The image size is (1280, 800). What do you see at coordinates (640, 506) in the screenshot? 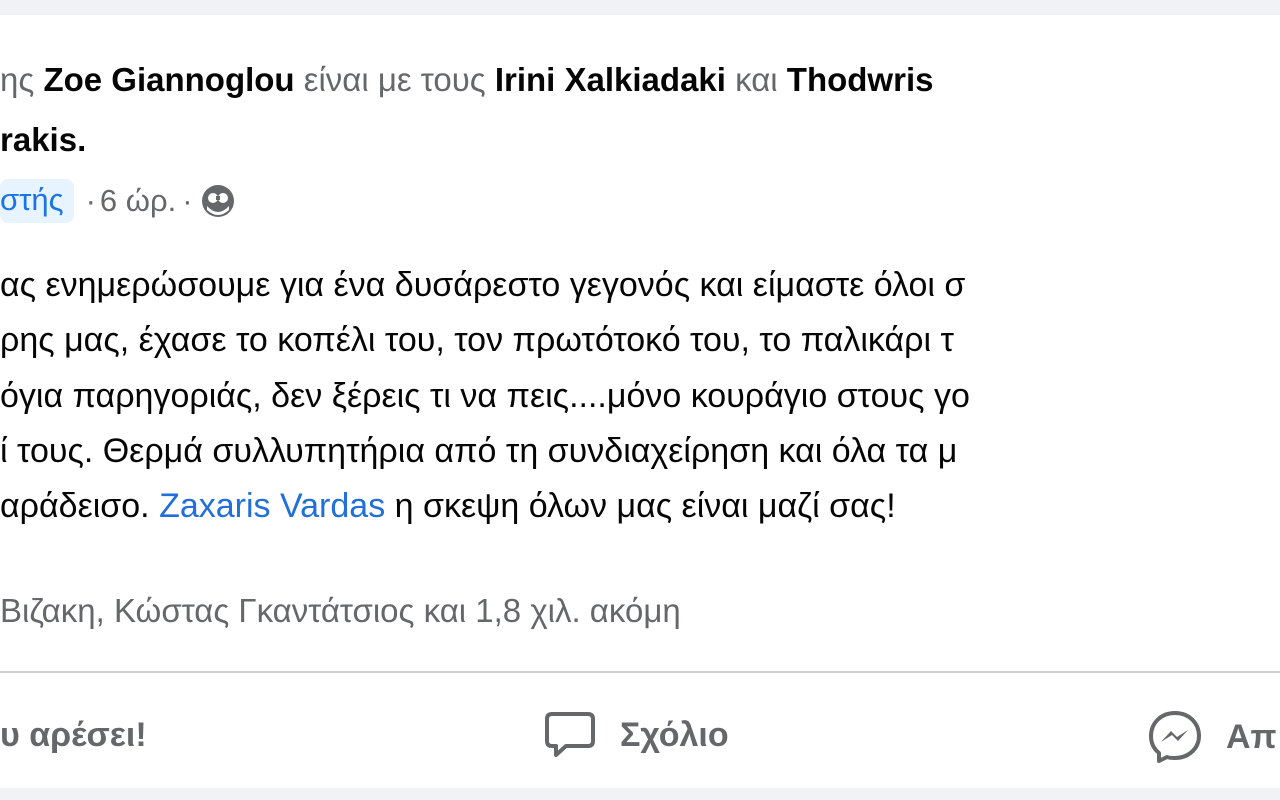
I see `body-text-fragment: η σκεψη όλων μας είναι μαζί σας!` at bounding box center [640, 506].